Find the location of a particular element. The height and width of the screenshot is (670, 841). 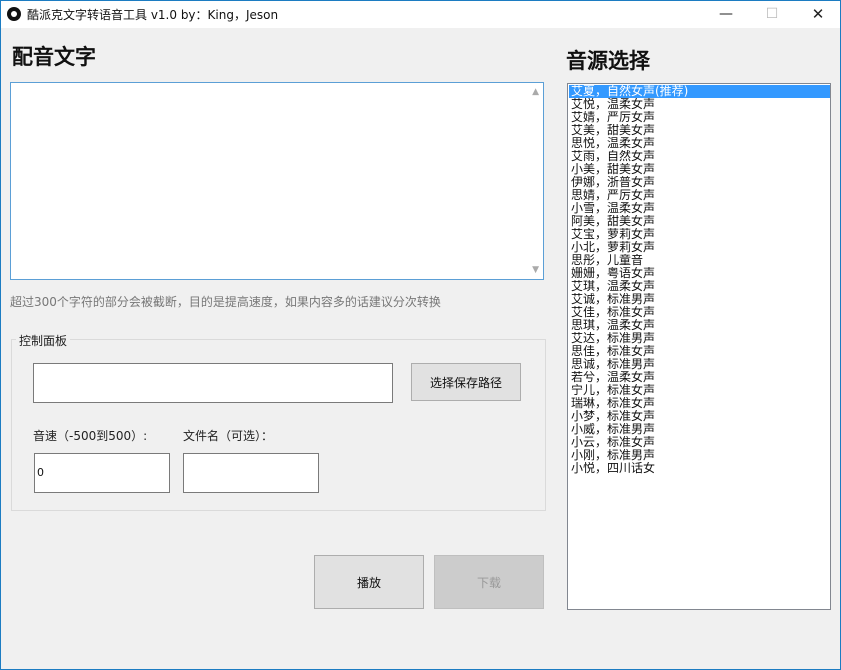

filename-input is located at coordinates (251, 473).